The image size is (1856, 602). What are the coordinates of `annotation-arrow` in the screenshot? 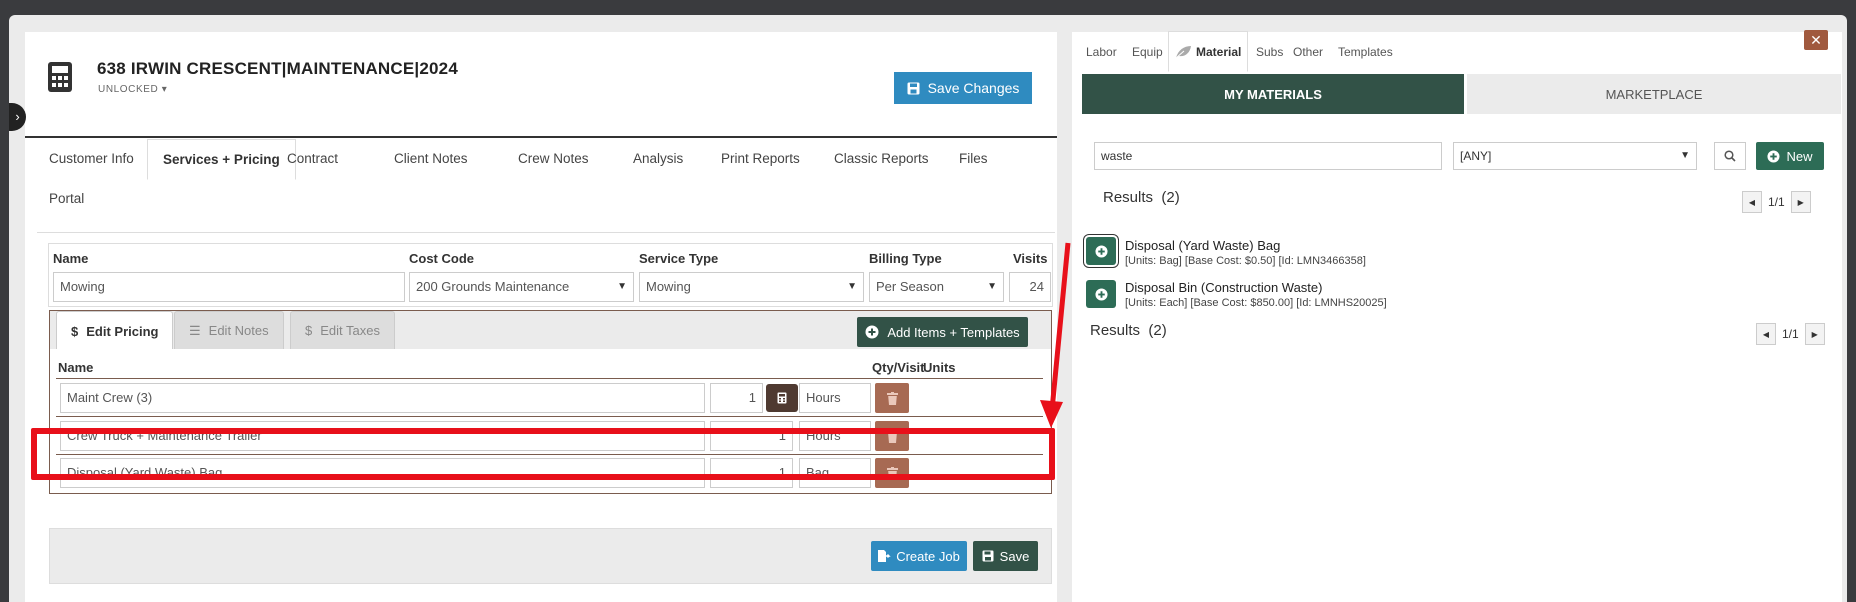 It's located at (1055, 335).